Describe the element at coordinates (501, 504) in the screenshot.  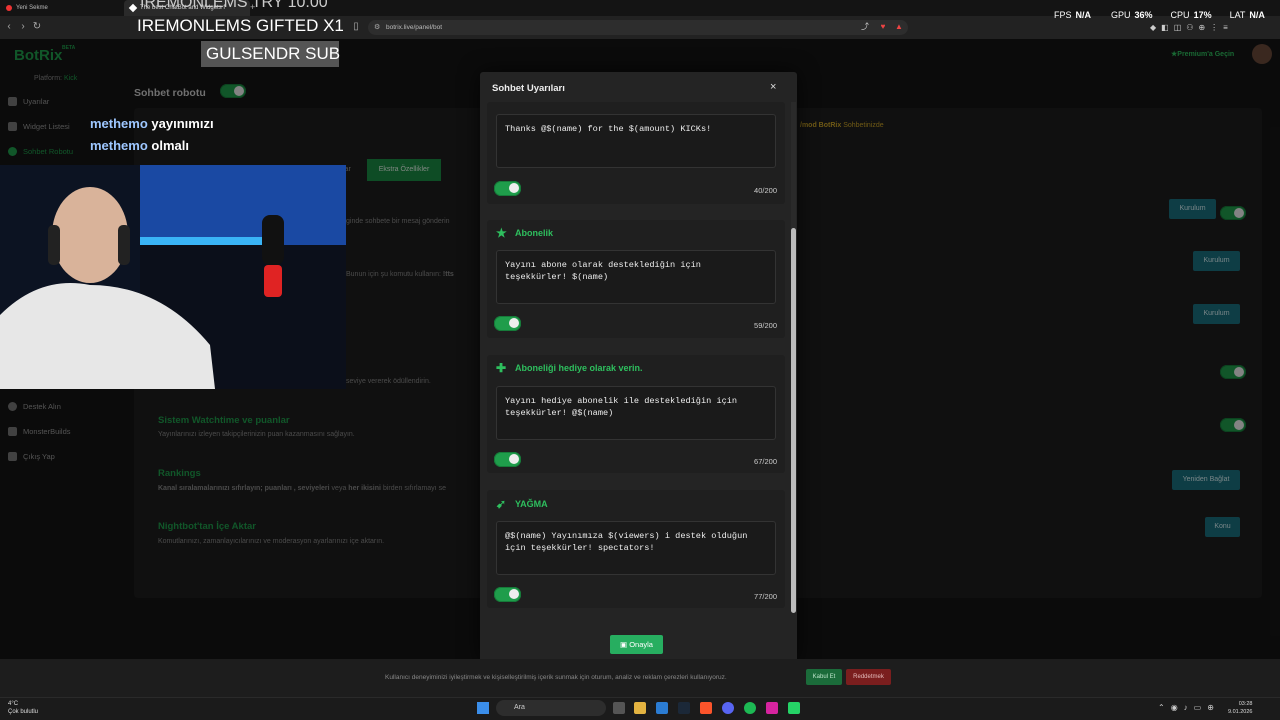
I see `raid-icon: ➹` at that location.